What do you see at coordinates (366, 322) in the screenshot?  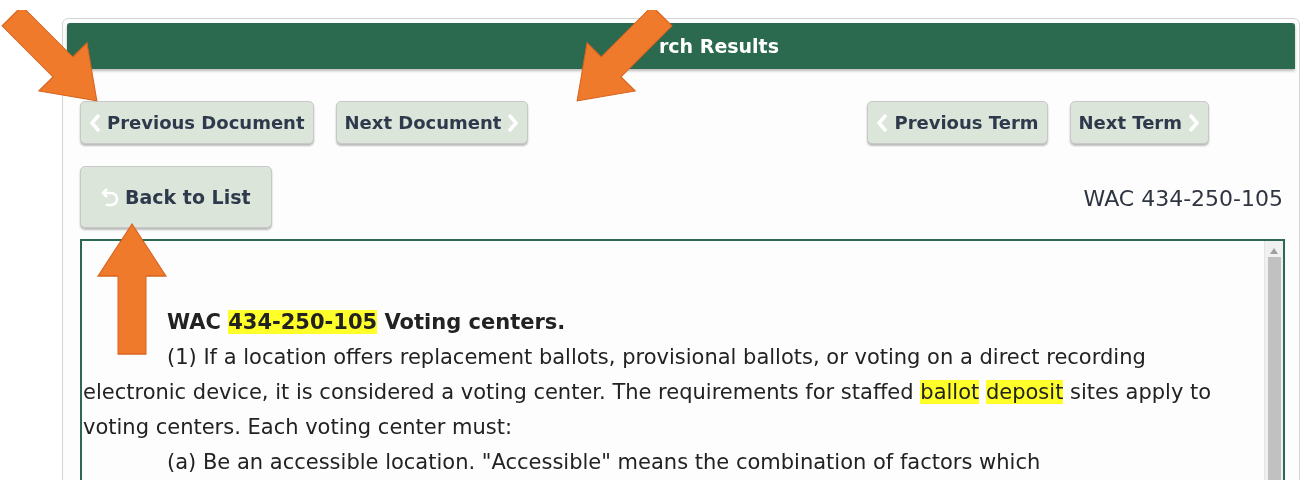 I see `document-heading: WAC 434-250-105 Voting centers.` at bounding box center [366, 322].